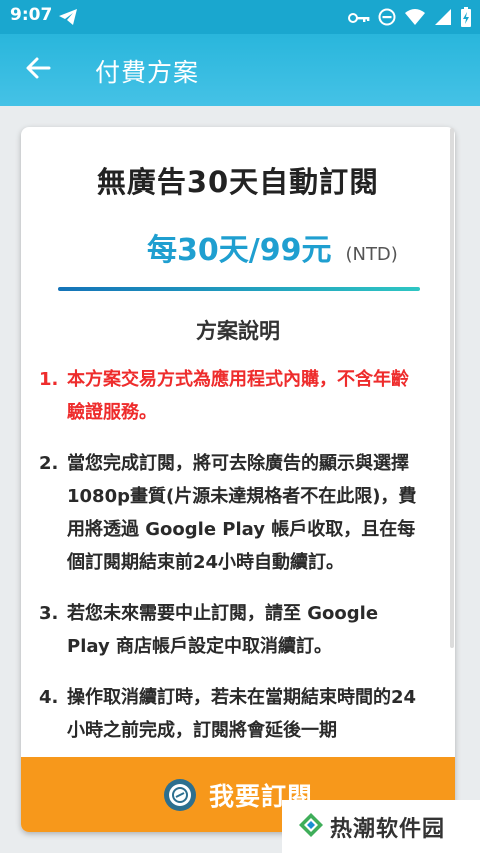 The width and height of the screenshot is (480, 853). Describe the element at coordinates (49, 697) in the screenshot. I see `term-number: 4.` at that location.